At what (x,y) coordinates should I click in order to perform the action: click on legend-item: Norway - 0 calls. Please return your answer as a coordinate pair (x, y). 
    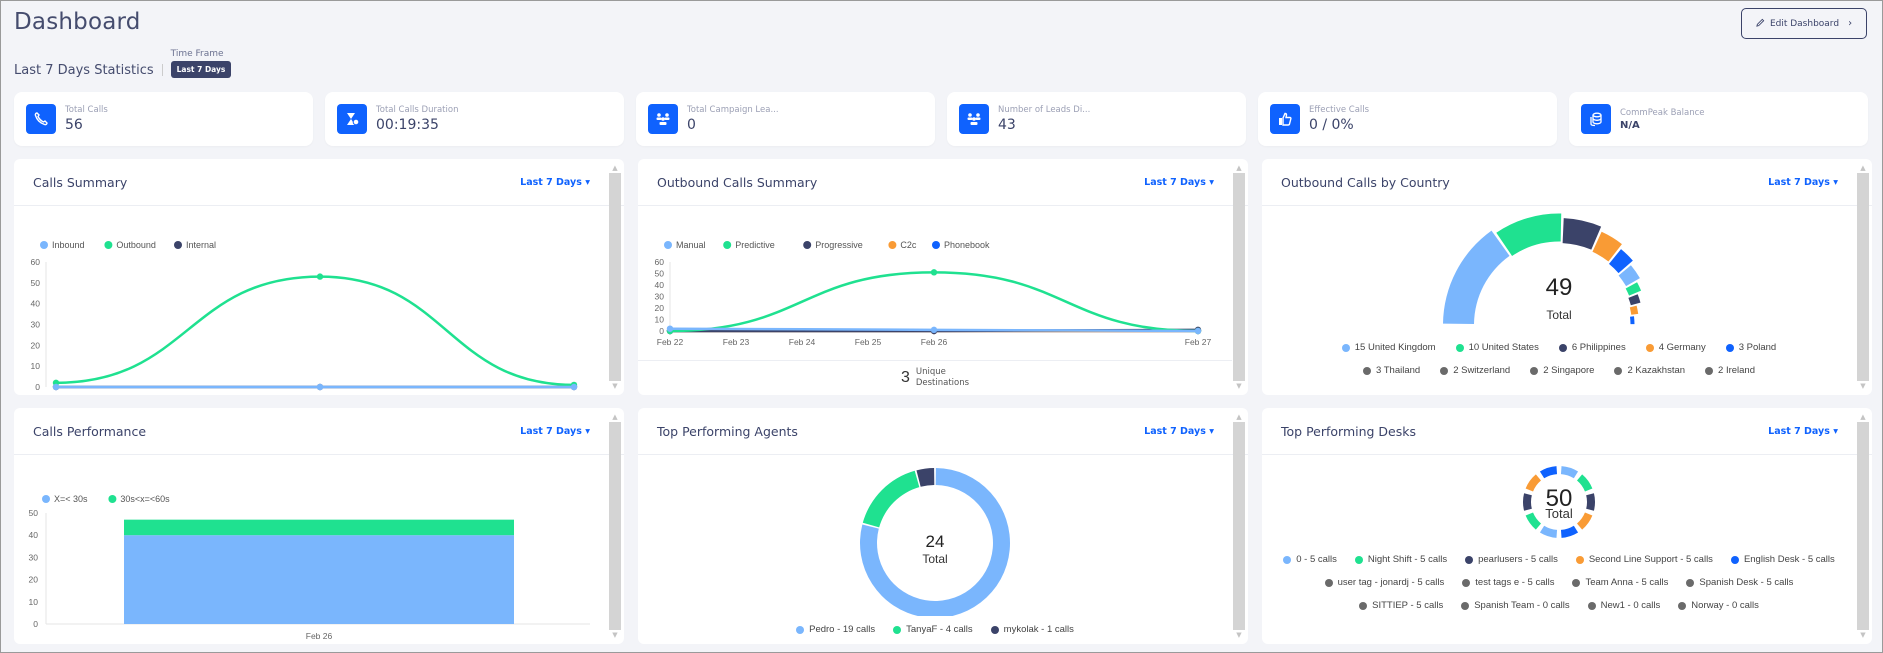
    Looking at the image, I should click on (1718, 605).